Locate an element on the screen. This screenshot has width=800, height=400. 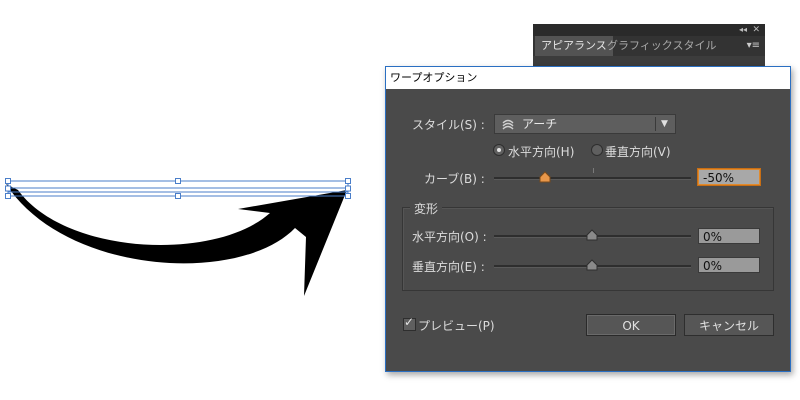
horizontal-distortion-label: 水平方向(O) : is located at coordinates (449, 237).